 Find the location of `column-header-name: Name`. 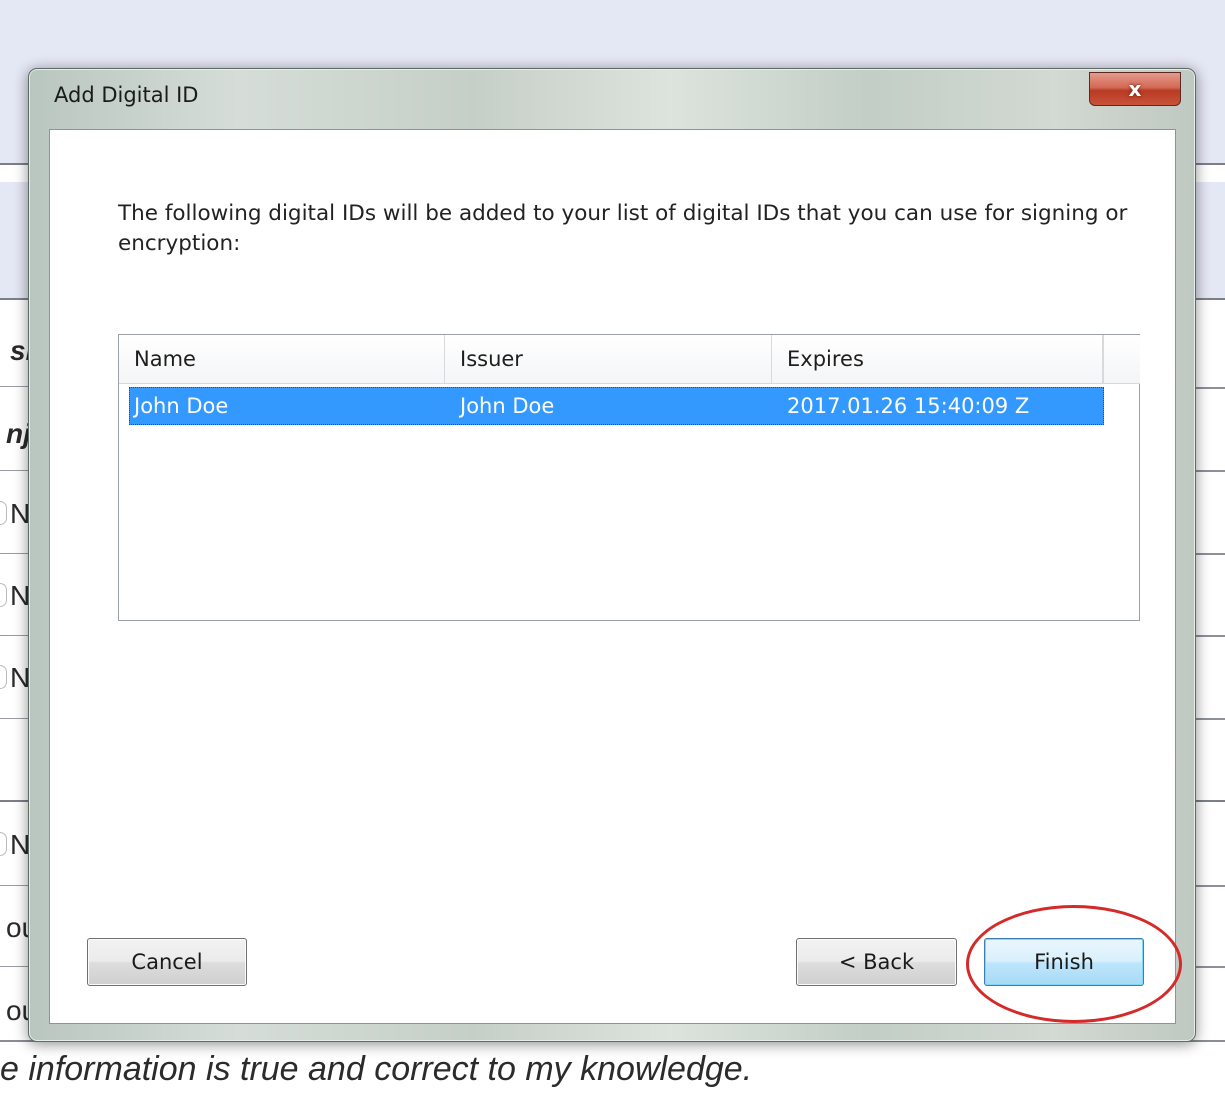

column-header-name: Name is located at coordinates (282, 359).